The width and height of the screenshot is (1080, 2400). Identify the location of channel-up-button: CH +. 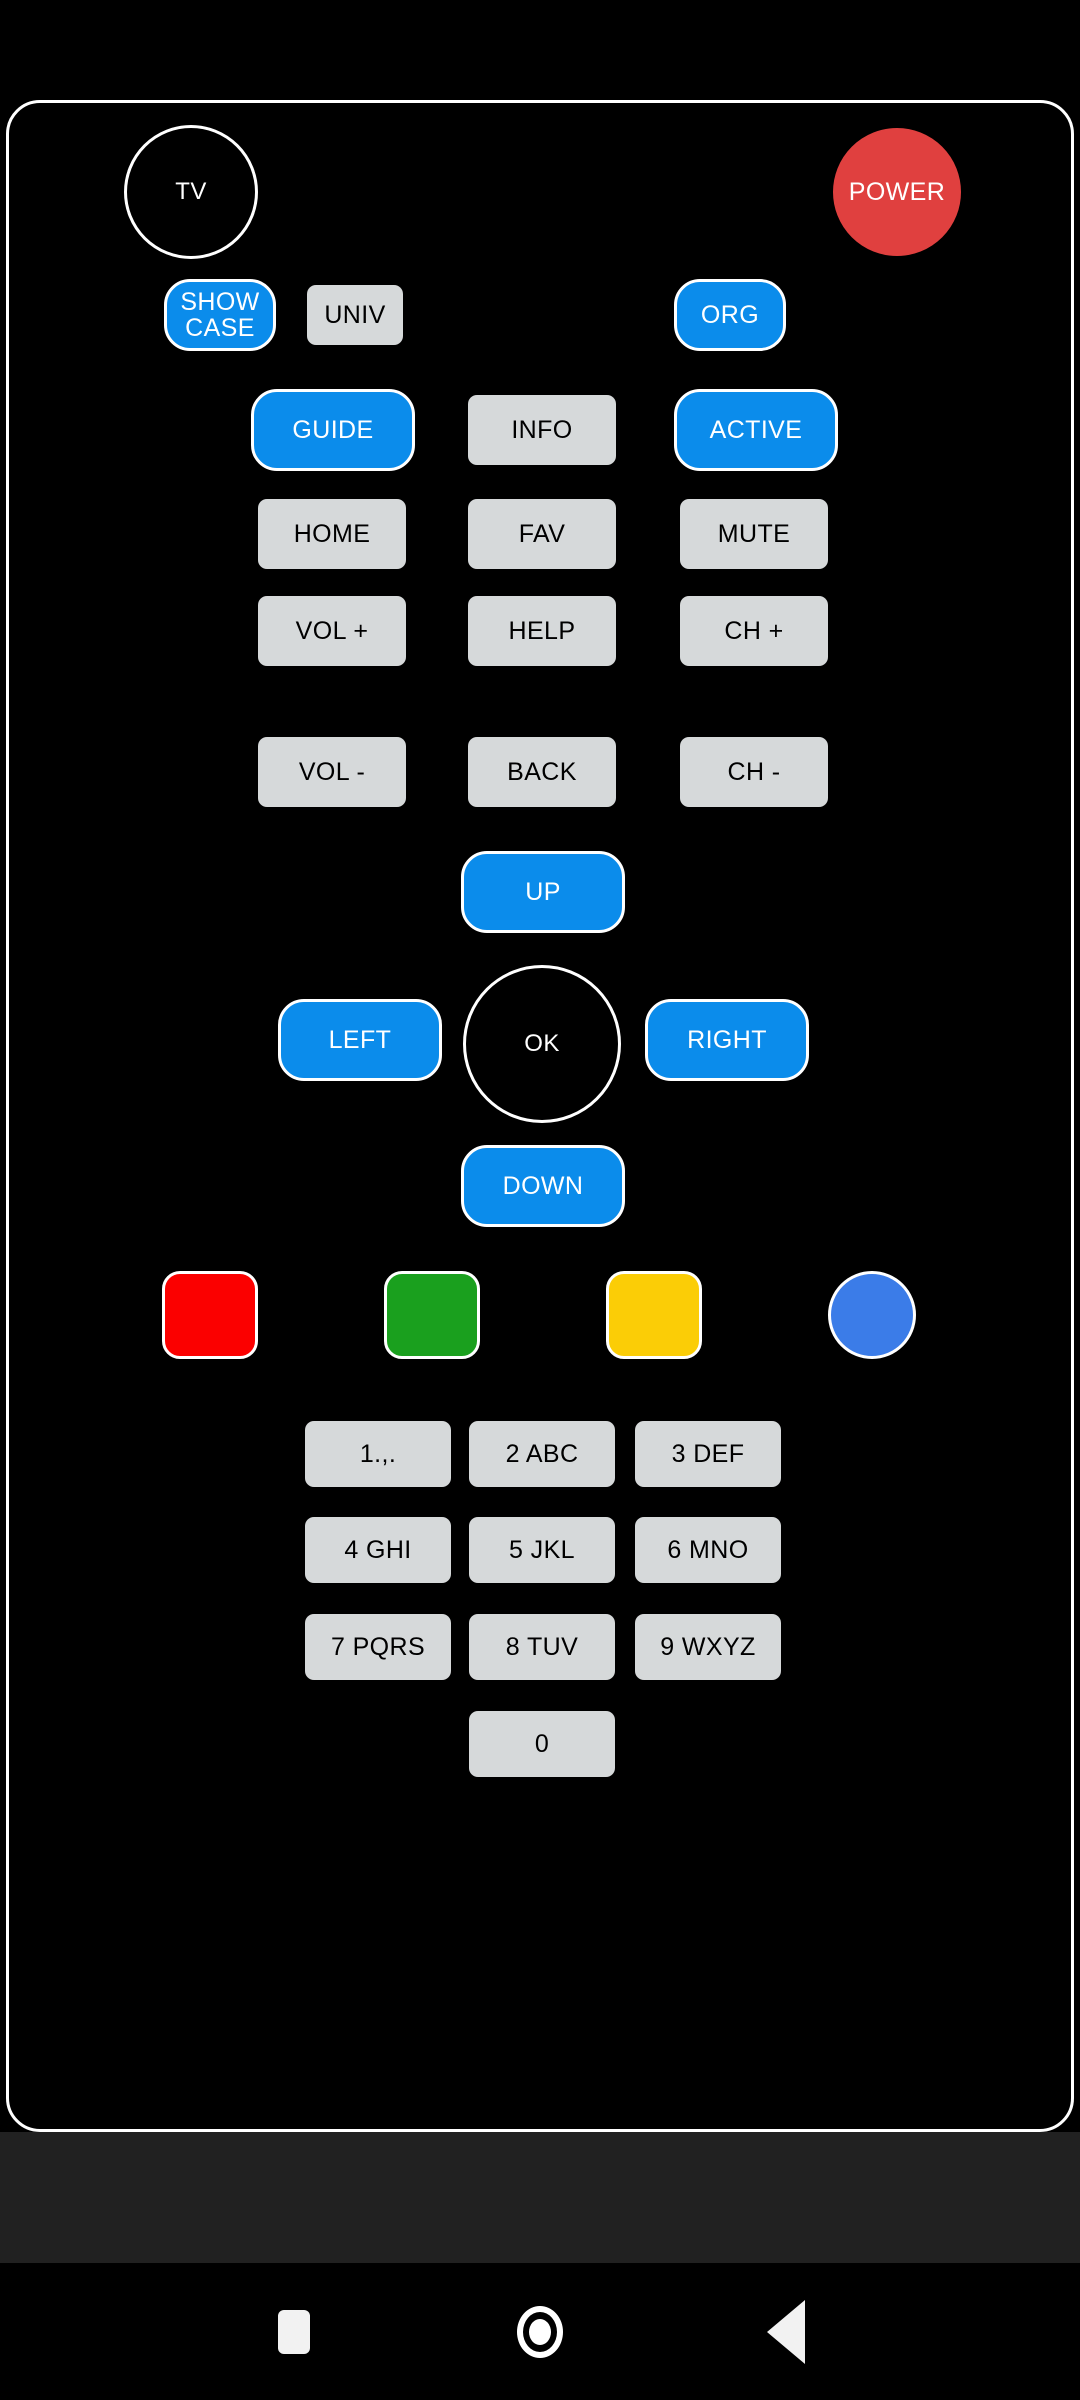
(754, 631).